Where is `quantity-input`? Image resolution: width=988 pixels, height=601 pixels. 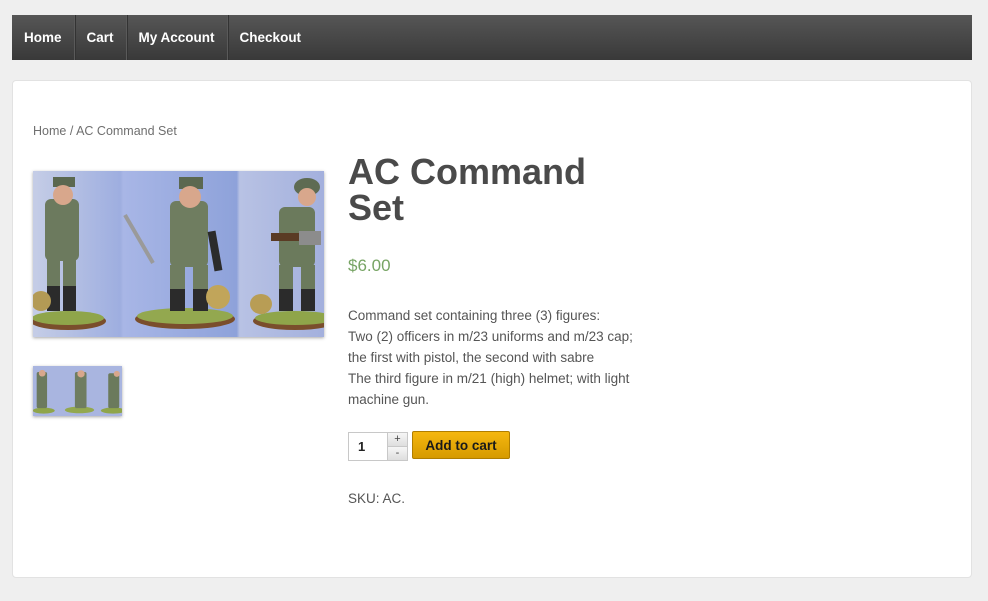 quantity-input is located at coordinates (368, 446).